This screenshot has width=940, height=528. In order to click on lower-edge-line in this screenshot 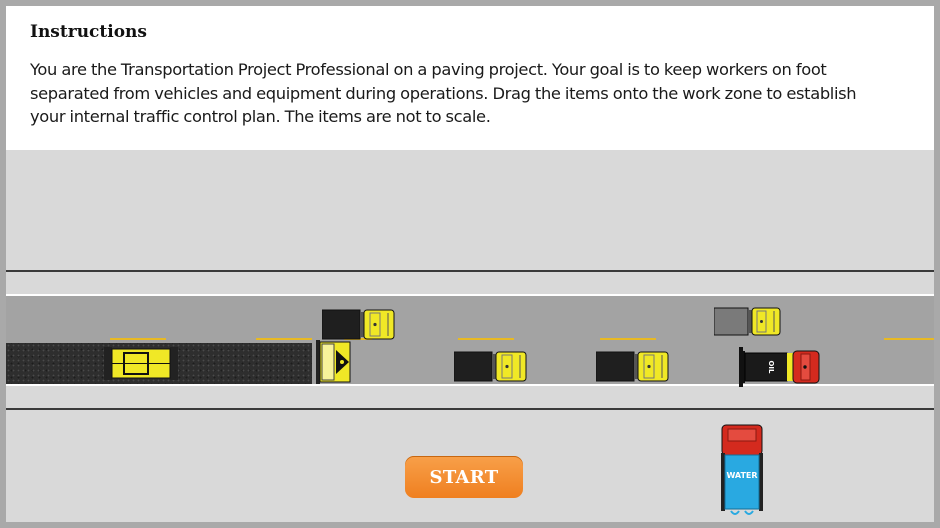, I will do `click(470, 409)`.